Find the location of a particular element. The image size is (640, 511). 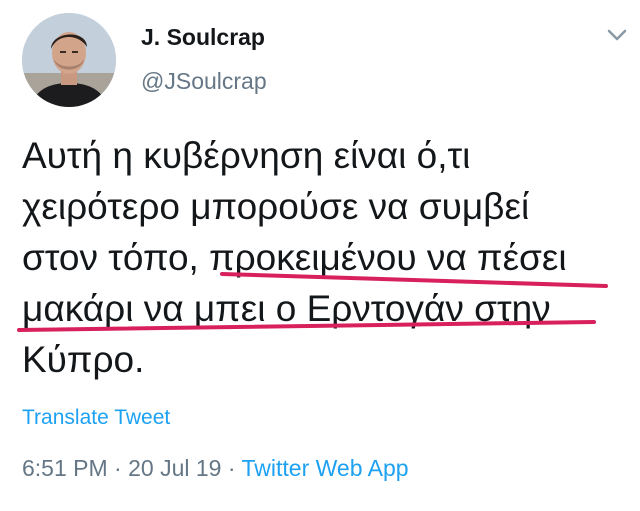

tweet-source-link: Twitter Web App is located at coordinates (325, 468).